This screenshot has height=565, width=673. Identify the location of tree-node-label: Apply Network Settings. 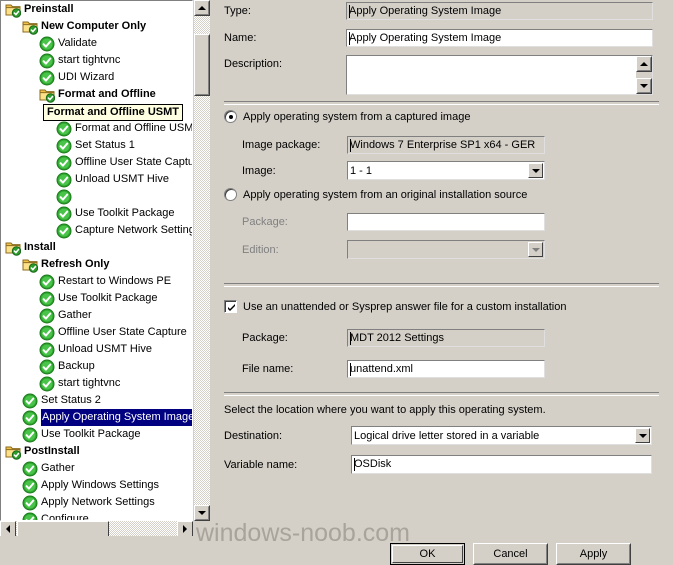
(98, 502).